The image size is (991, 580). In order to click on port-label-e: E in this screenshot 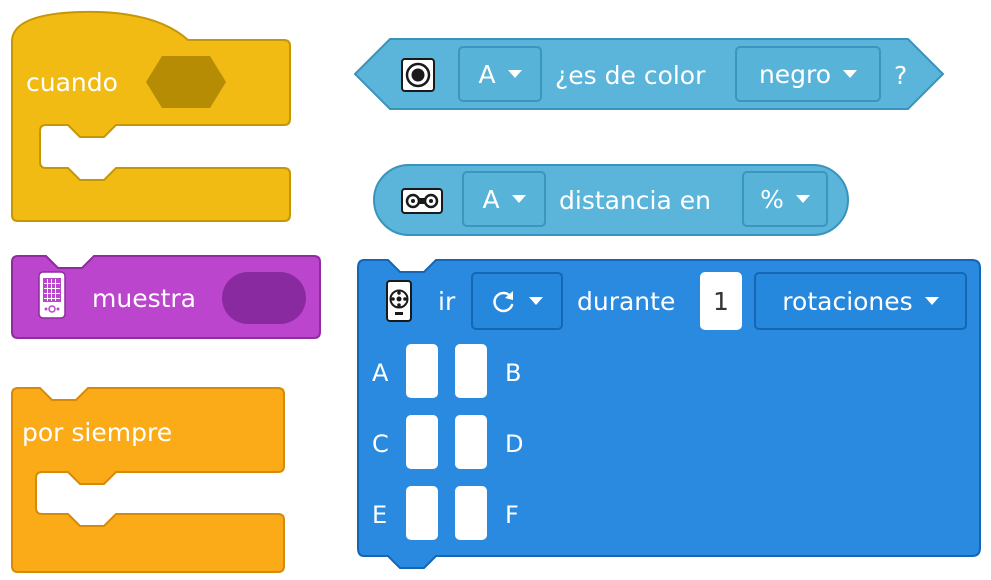, I will do `click(380, 515)`.